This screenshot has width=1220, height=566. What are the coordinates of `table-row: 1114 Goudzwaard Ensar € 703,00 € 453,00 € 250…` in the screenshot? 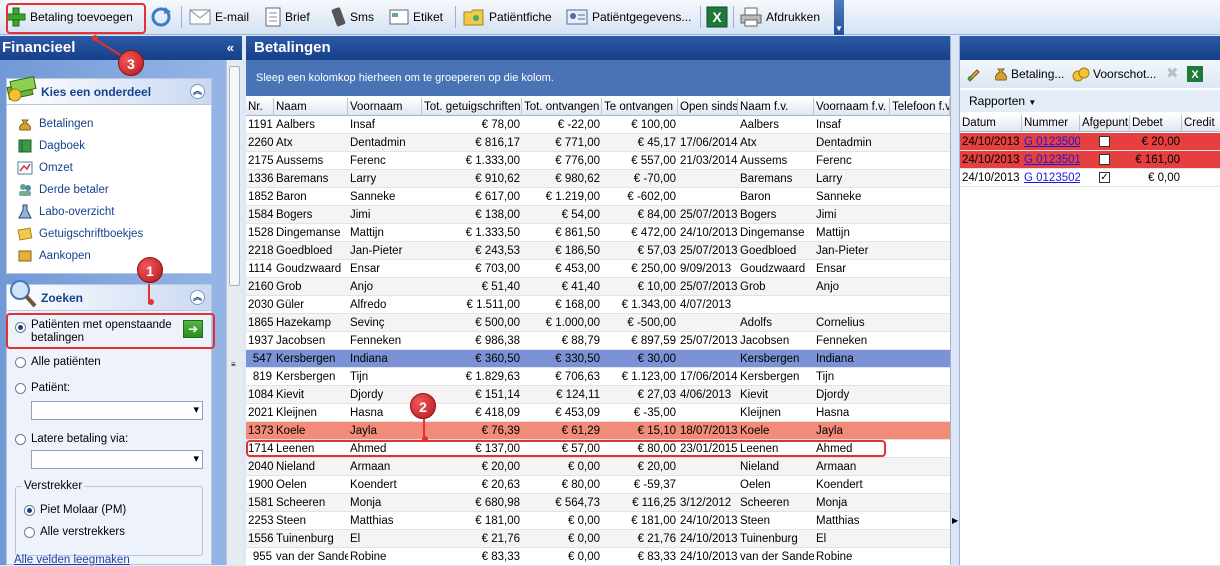 It's located at (598, 269).